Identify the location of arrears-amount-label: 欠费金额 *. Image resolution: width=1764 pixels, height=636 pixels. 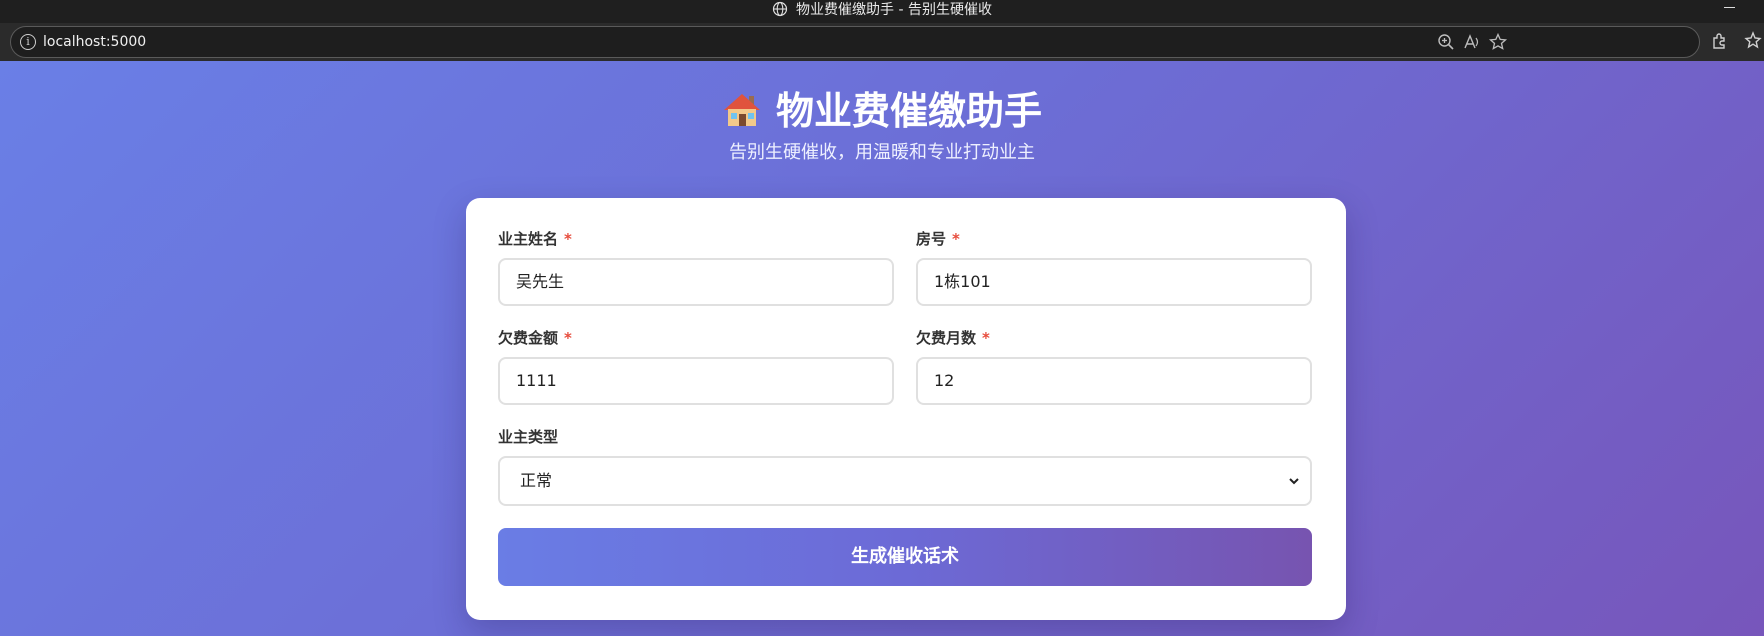
(535, 338).